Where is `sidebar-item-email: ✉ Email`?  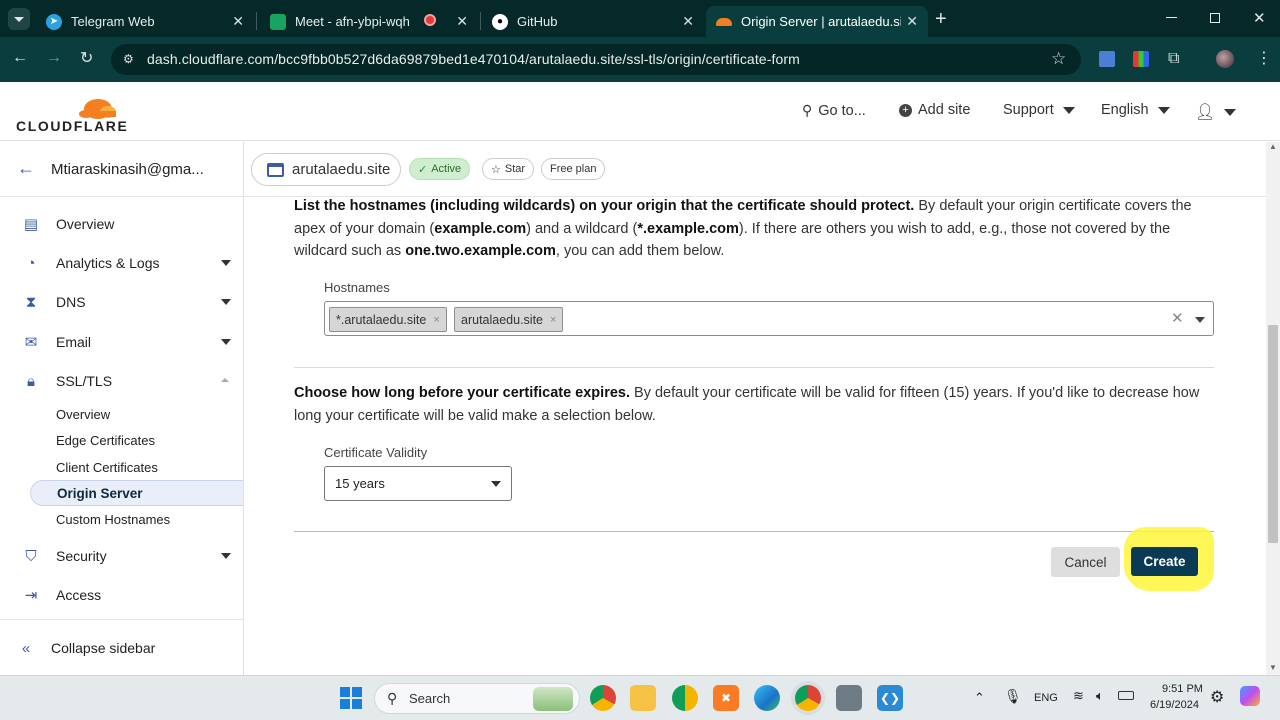
sidebar-item-email: ✉ Email is located at coordinates (121, 342).